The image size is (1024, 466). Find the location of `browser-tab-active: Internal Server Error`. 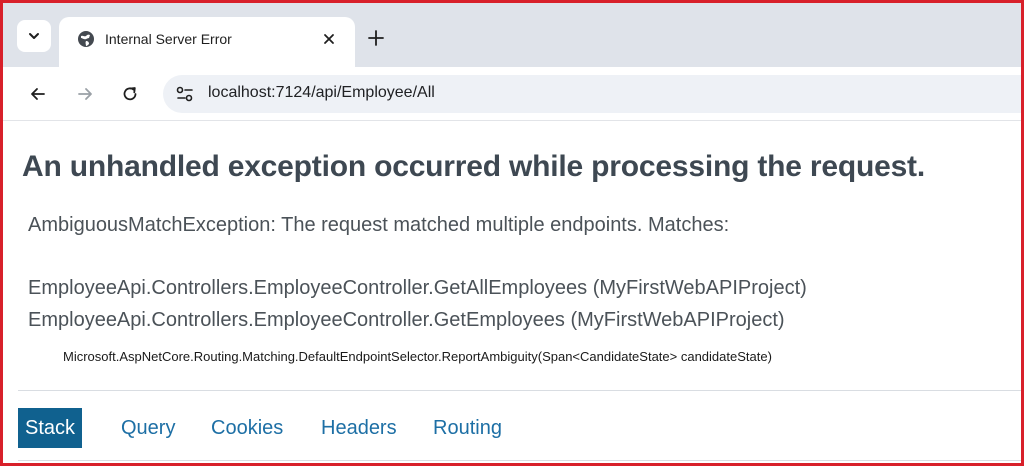

browser-tab-active: Internal Server Error is located at coordinates (207, 42).